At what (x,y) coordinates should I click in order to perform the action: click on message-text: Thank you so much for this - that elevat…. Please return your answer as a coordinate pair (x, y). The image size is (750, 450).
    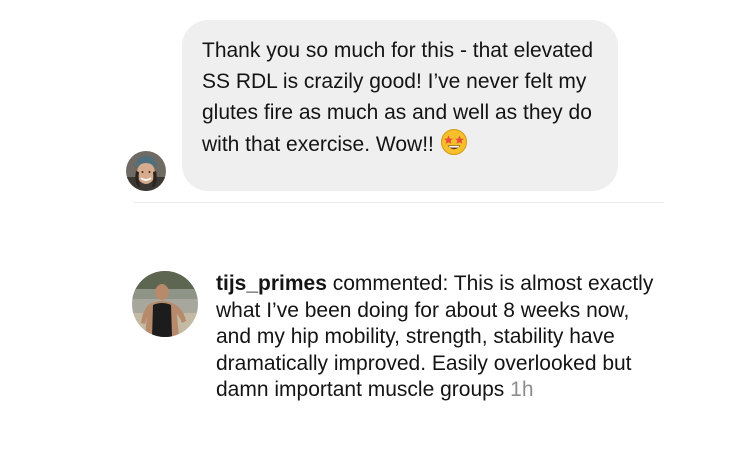
    Looking at the image, I should click on (398, 97).